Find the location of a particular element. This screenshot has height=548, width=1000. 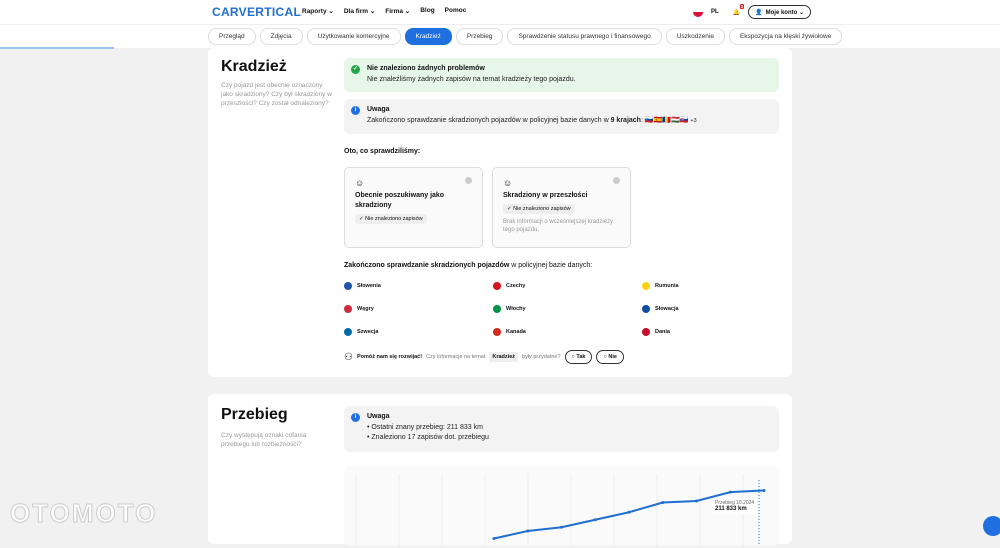

country-item: Kanada is located at coordinates (509, 332).